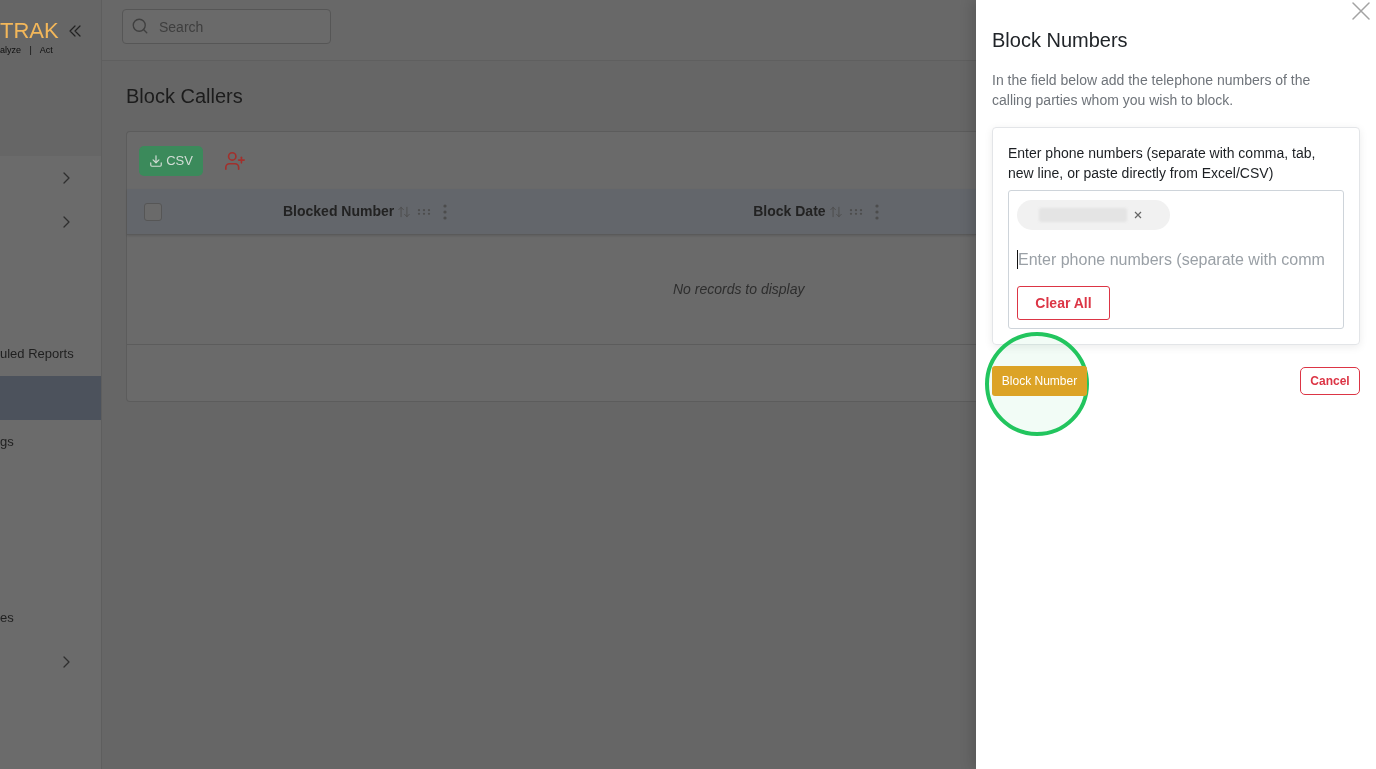  What do you see at coordinates (739, 289) in the screenshot?
I see `empty-message: No records to display` at bounding box center [739, 289].